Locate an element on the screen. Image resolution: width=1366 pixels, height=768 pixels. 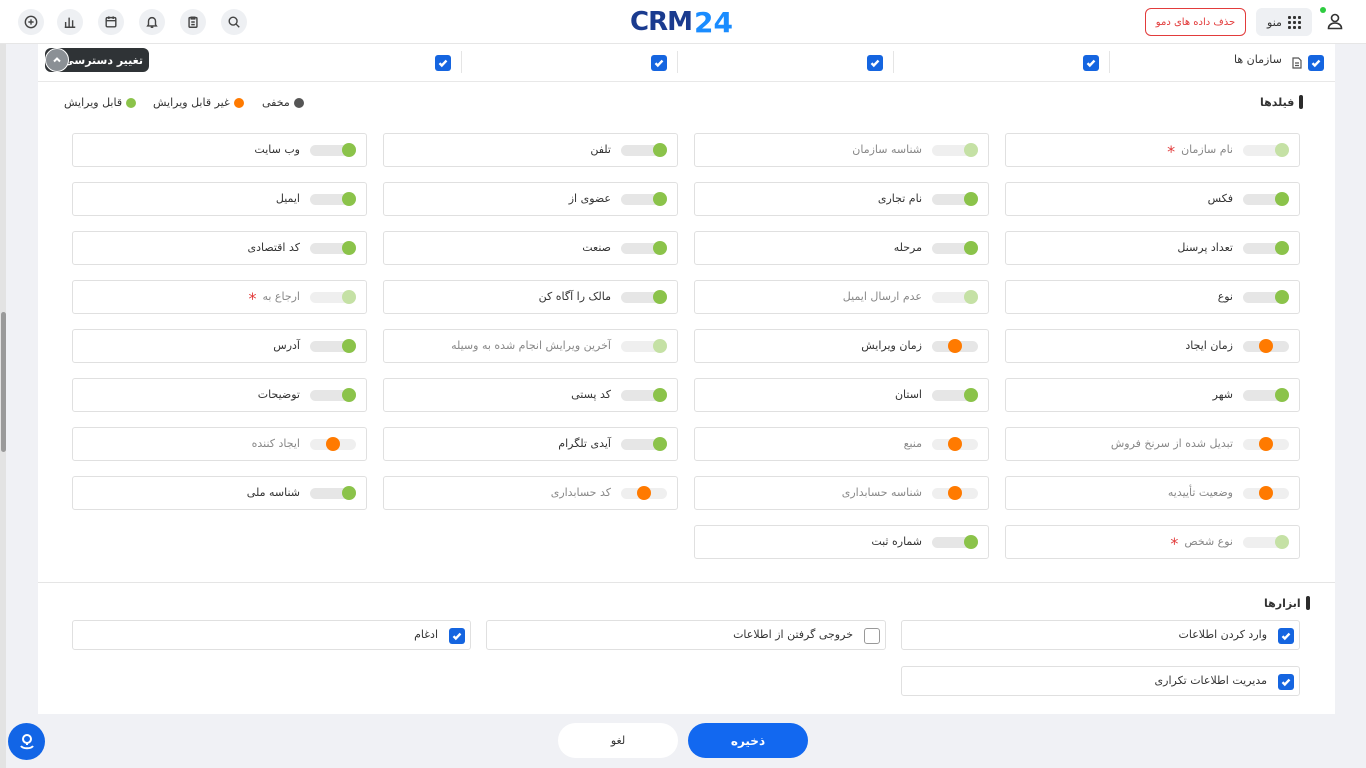
field-card: فکس is located at coordinates (1152, 199).